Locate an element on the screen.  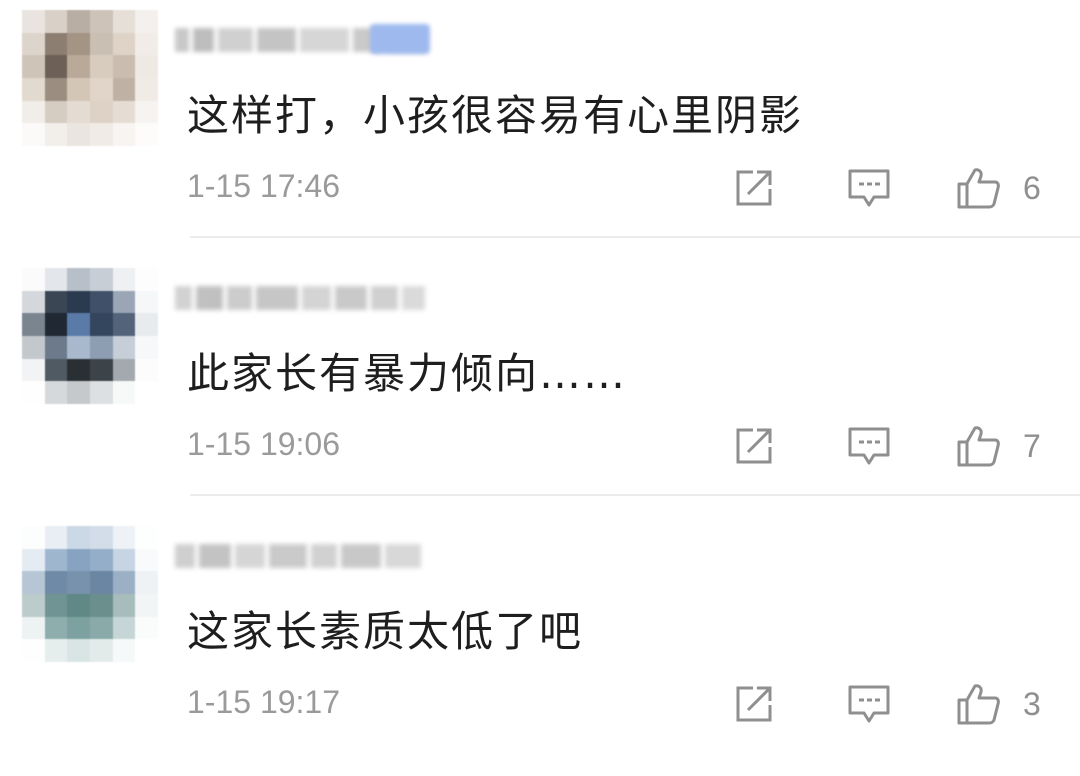
comment-timestamp: 1-15 19:17 is located at coordinates (264, 702).